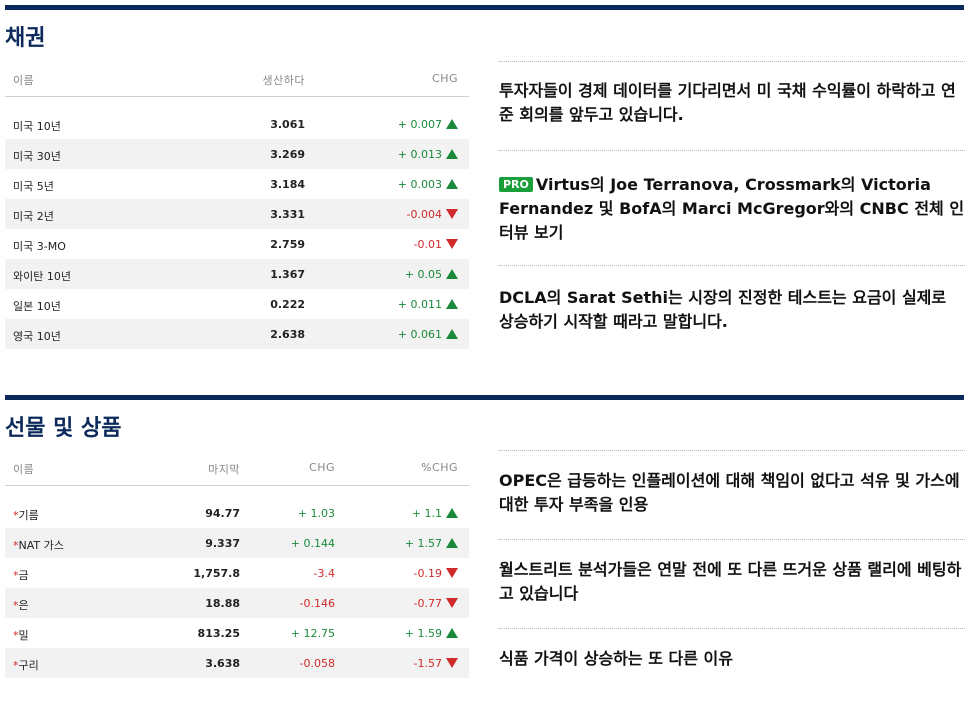  Describe the element at coordinates (237, 274) in the screenshot. I see `bond-row: 와이탄 10년 1.367 + 0.05` at that location.